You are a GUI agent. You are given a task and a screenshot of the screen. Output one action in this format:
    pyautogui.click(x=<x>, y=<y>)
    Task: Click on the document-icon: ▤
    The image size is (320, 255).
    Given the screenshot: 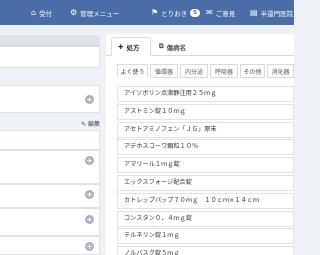 What is the action you would take?
    pyautogui.click(x=254, y=12)
    